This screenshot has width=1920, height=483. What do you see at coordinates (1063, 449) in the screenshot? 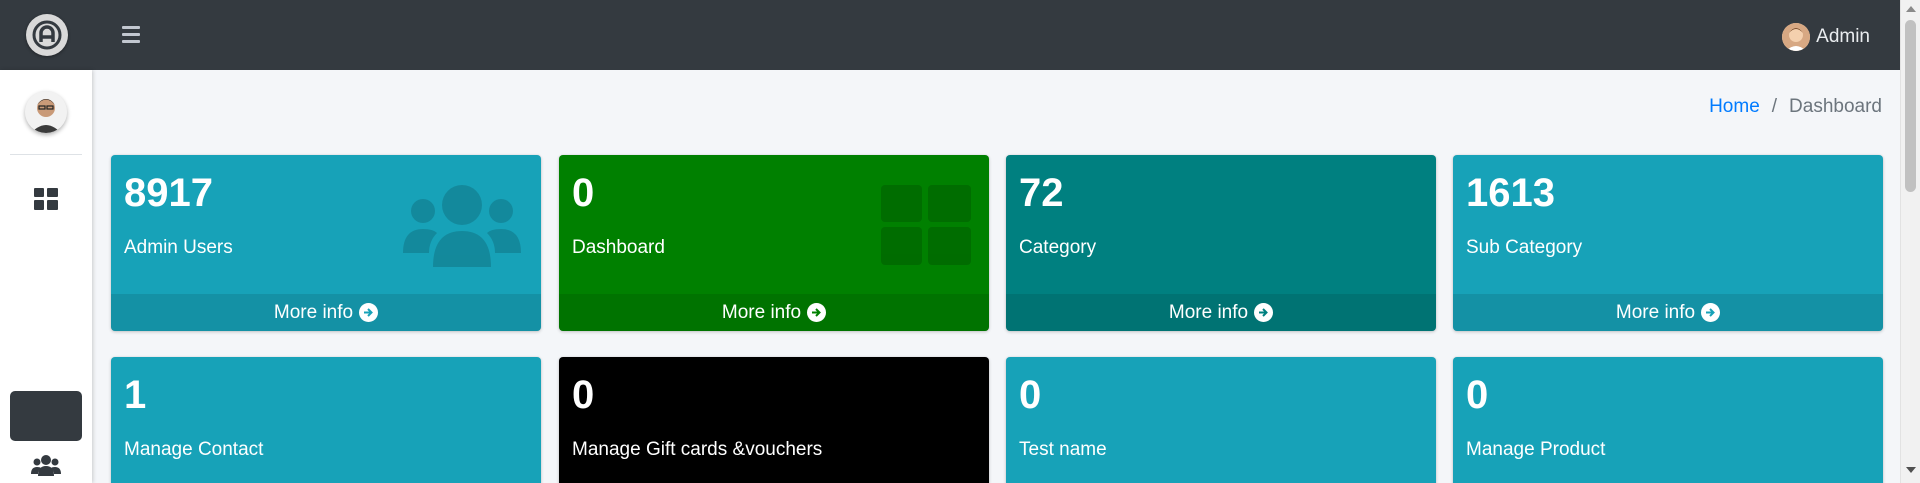
I see `box-label: Test name` at bounding box center [1063, 449].